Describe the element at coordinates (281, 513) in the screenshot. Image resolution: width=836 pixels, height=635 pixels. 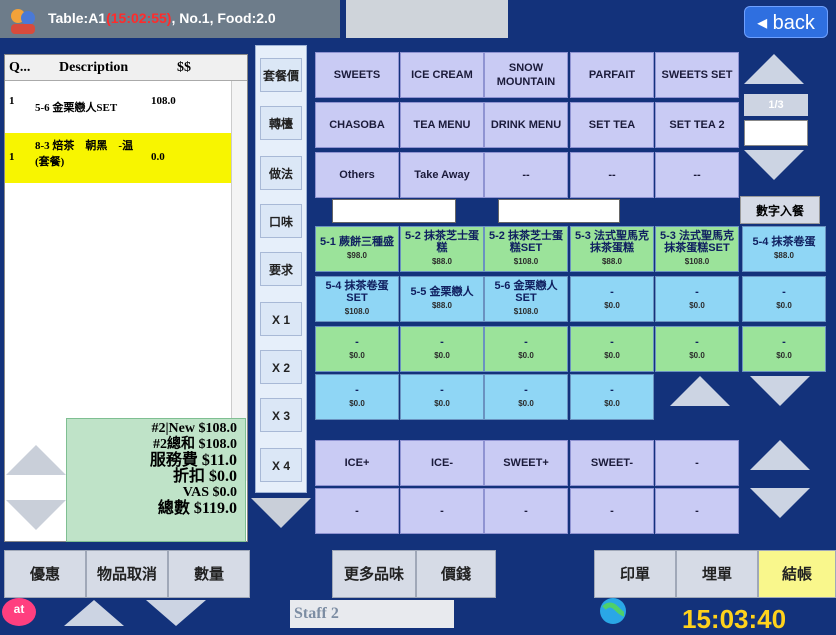
I see `sidebar-scroll-down-icon` at that location.